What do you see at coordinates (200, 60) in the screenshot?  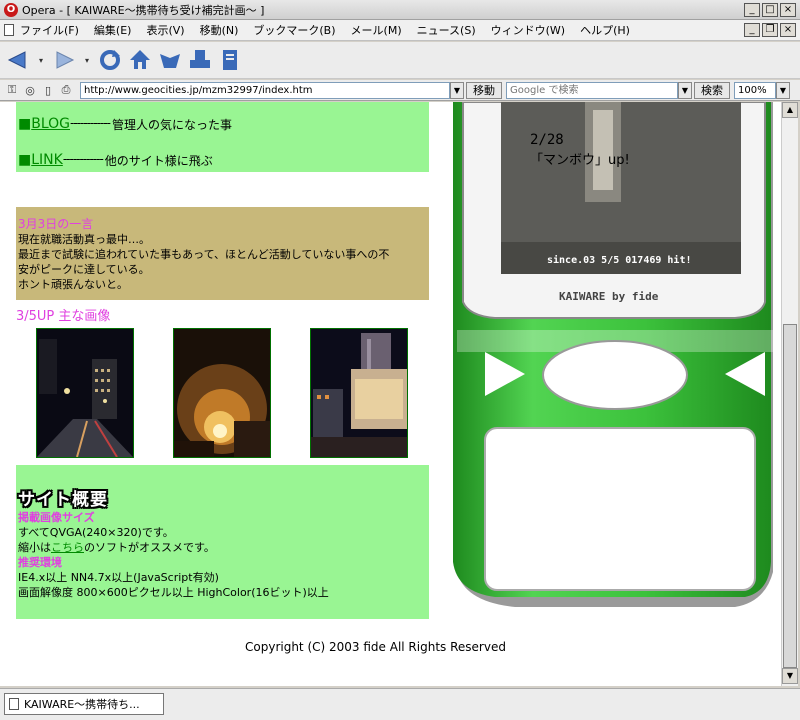 I see `print-icon` at bounding box center [200, 60].